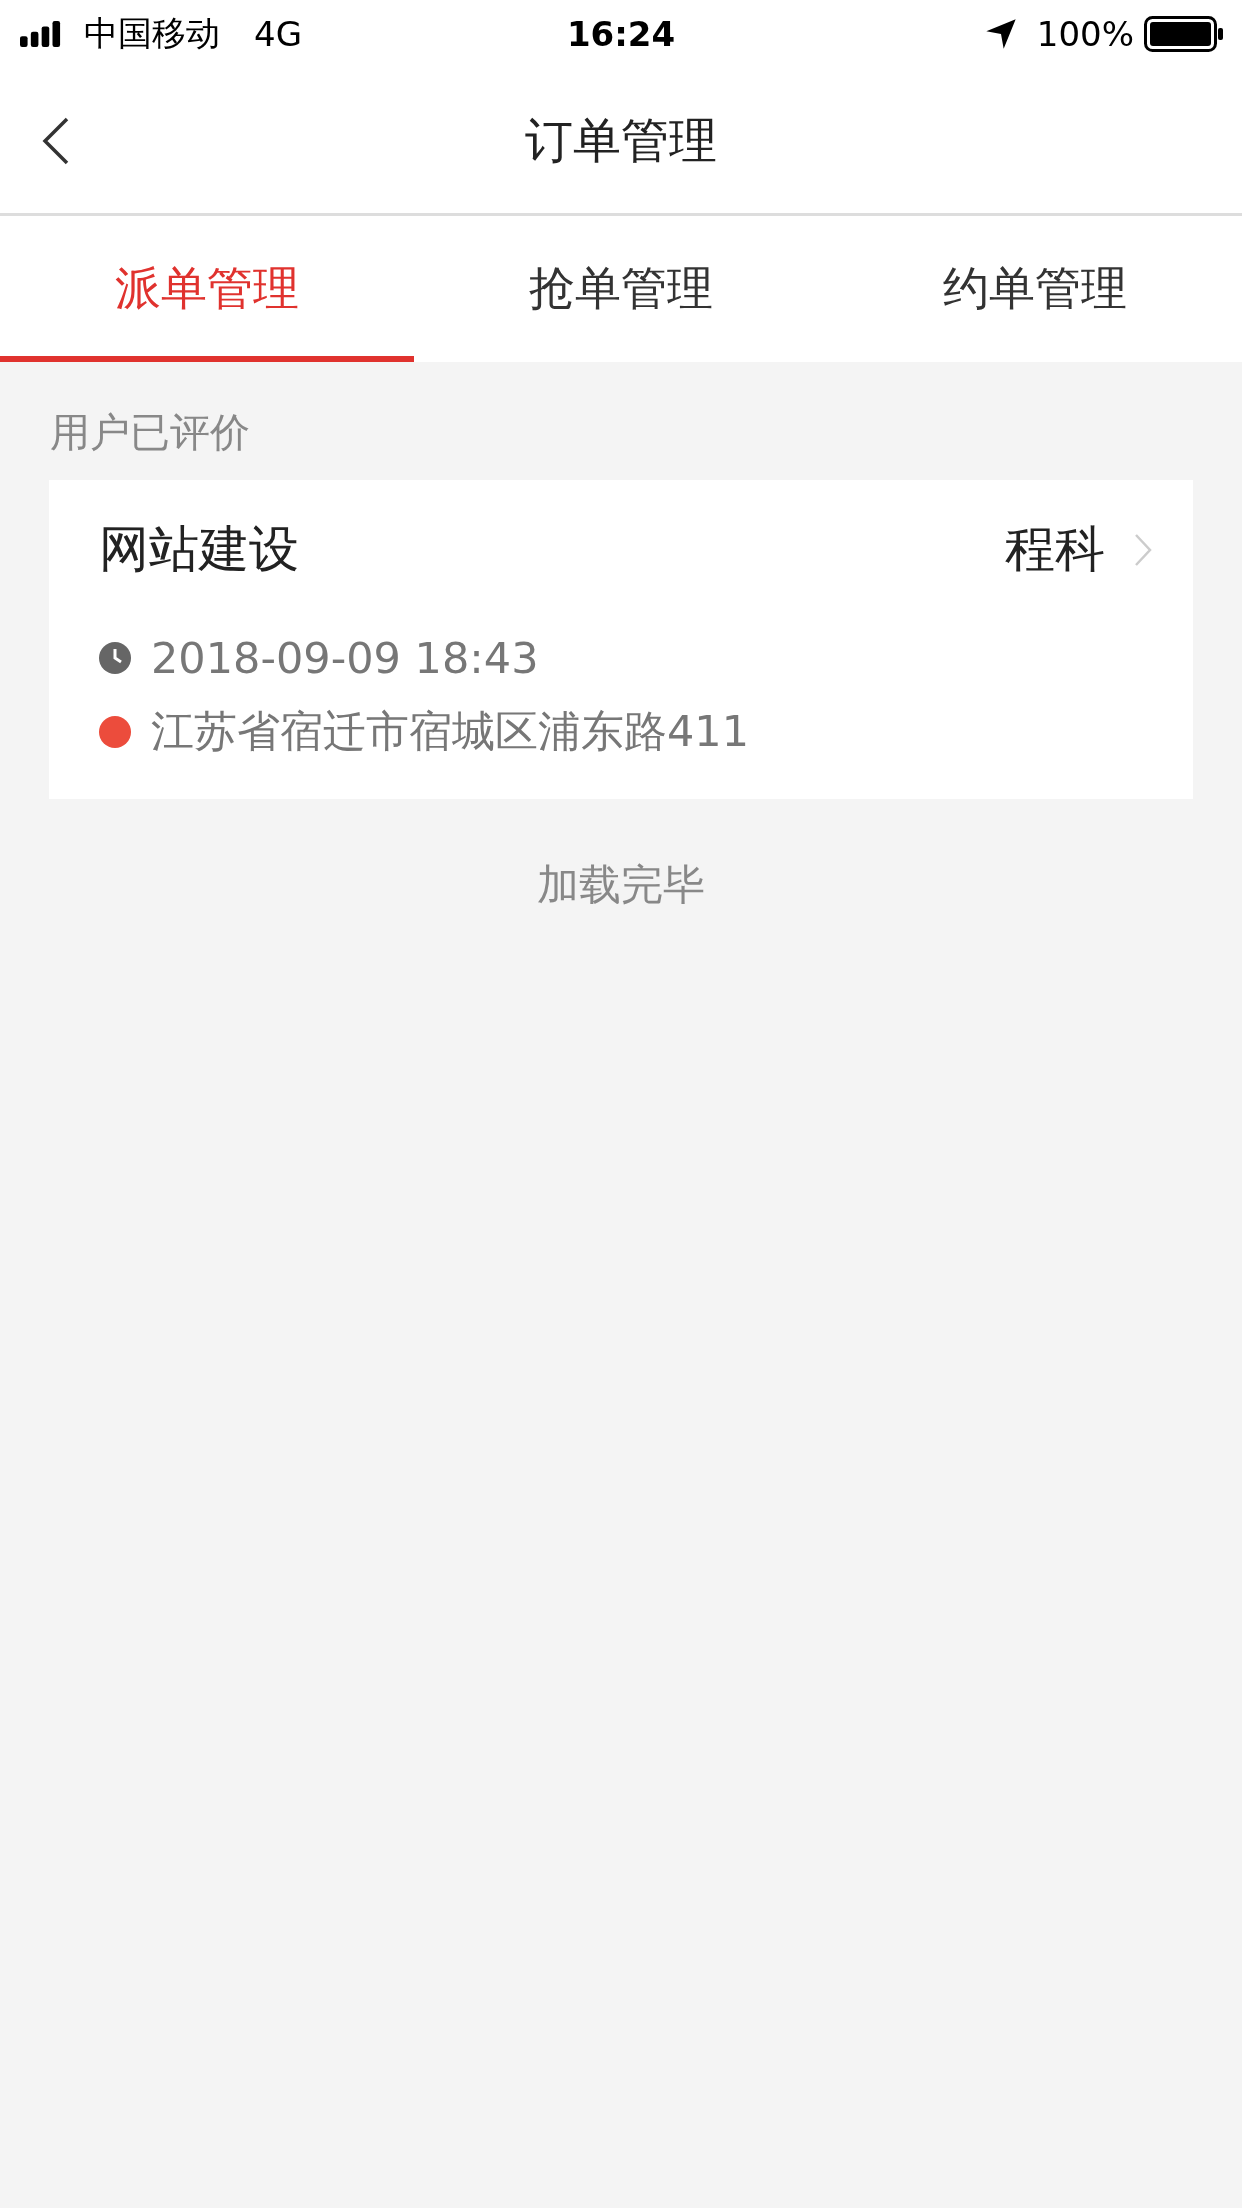 This screenshot has width=1242, height=2208. What do you see at coordinates (115, 658) in the screenshot?
I see `clock-icon` at bounding box center [115, 658].